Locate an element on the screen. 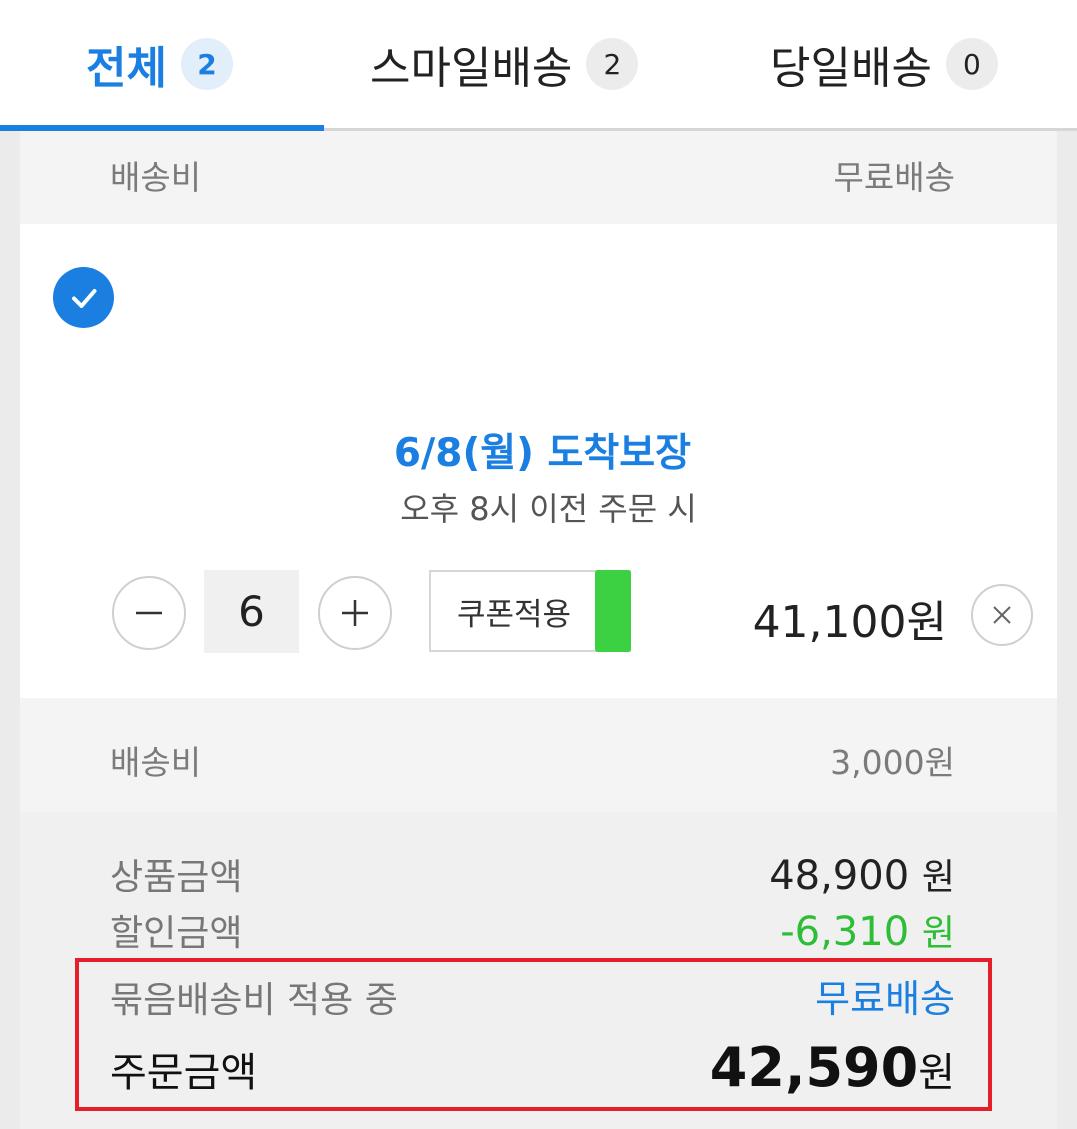  arrival-condition: 오후 8시 이전 주문 시 is located at coordinates (548, 509).